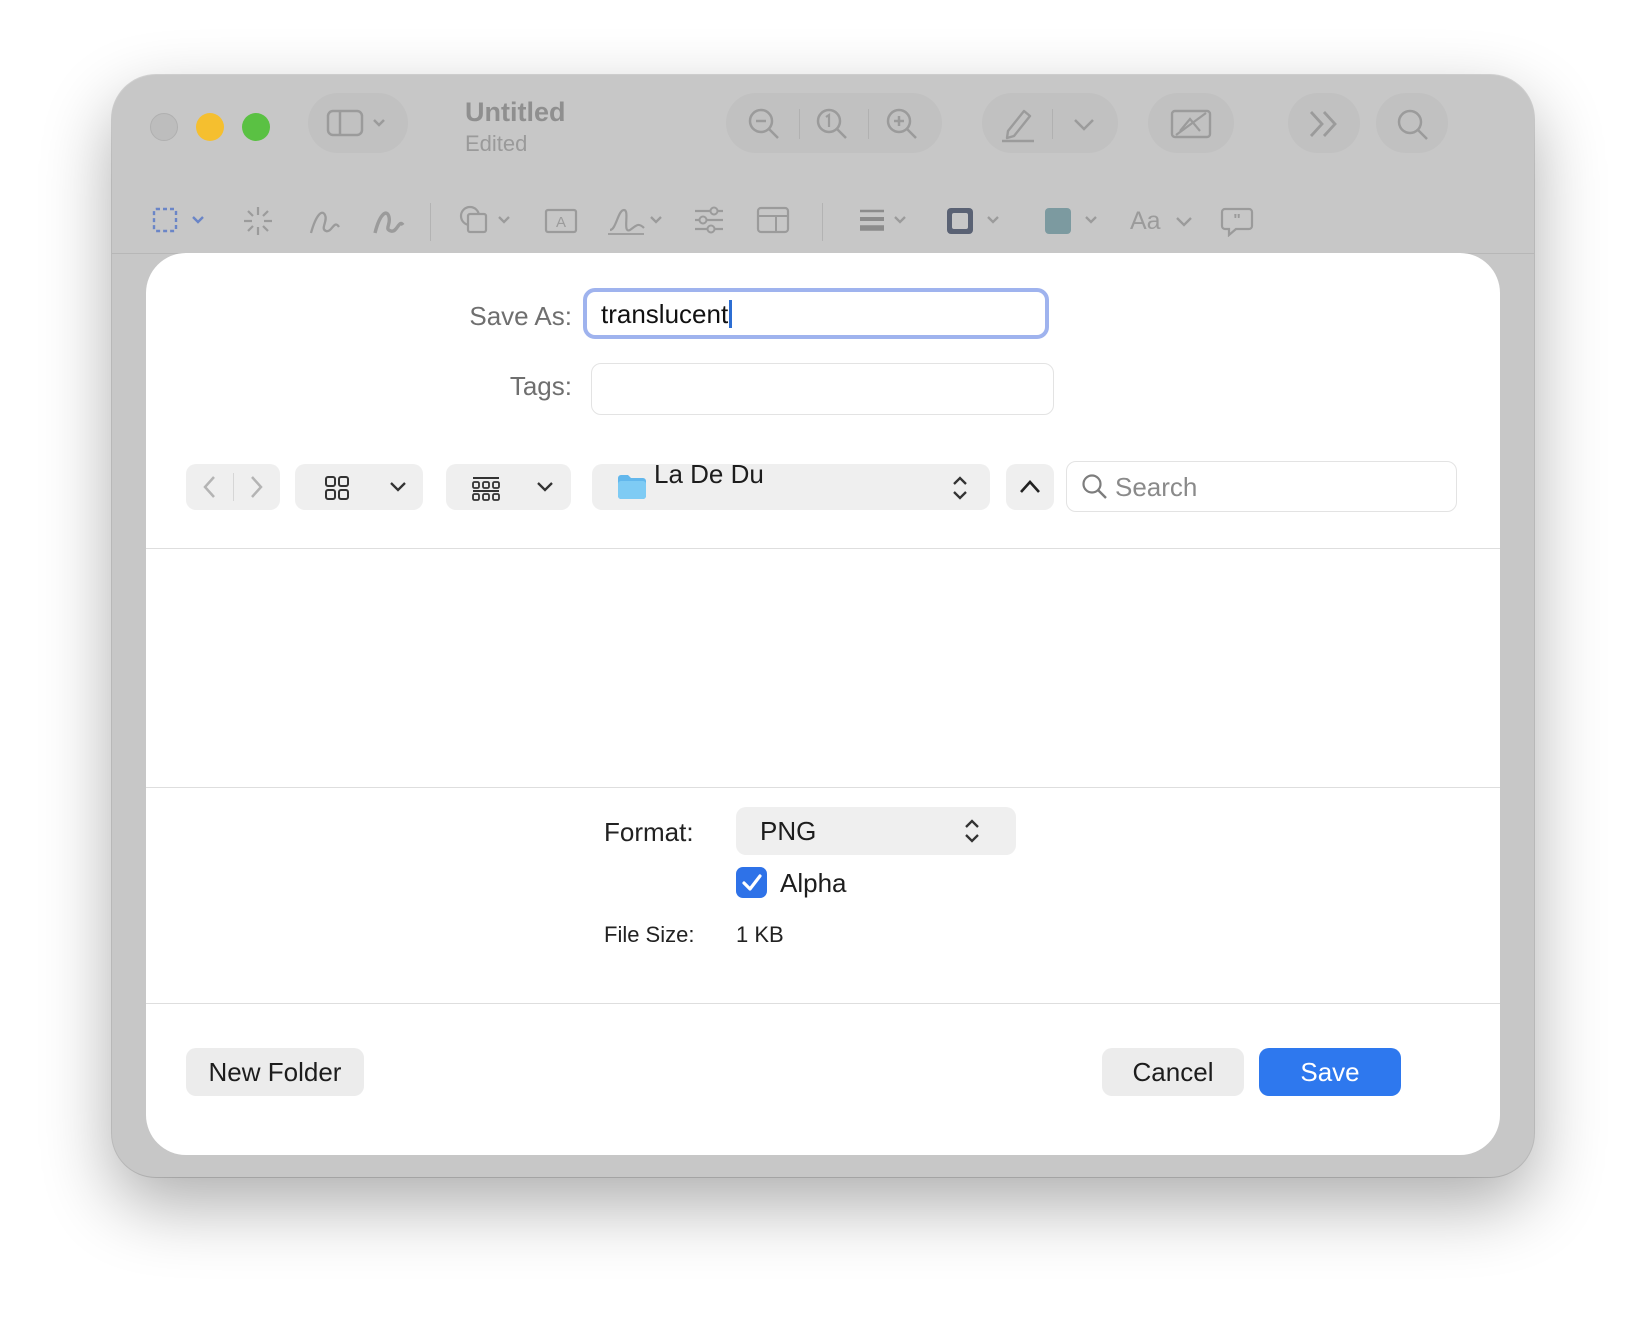  I want to click on more-icon, so click(1323, 124).